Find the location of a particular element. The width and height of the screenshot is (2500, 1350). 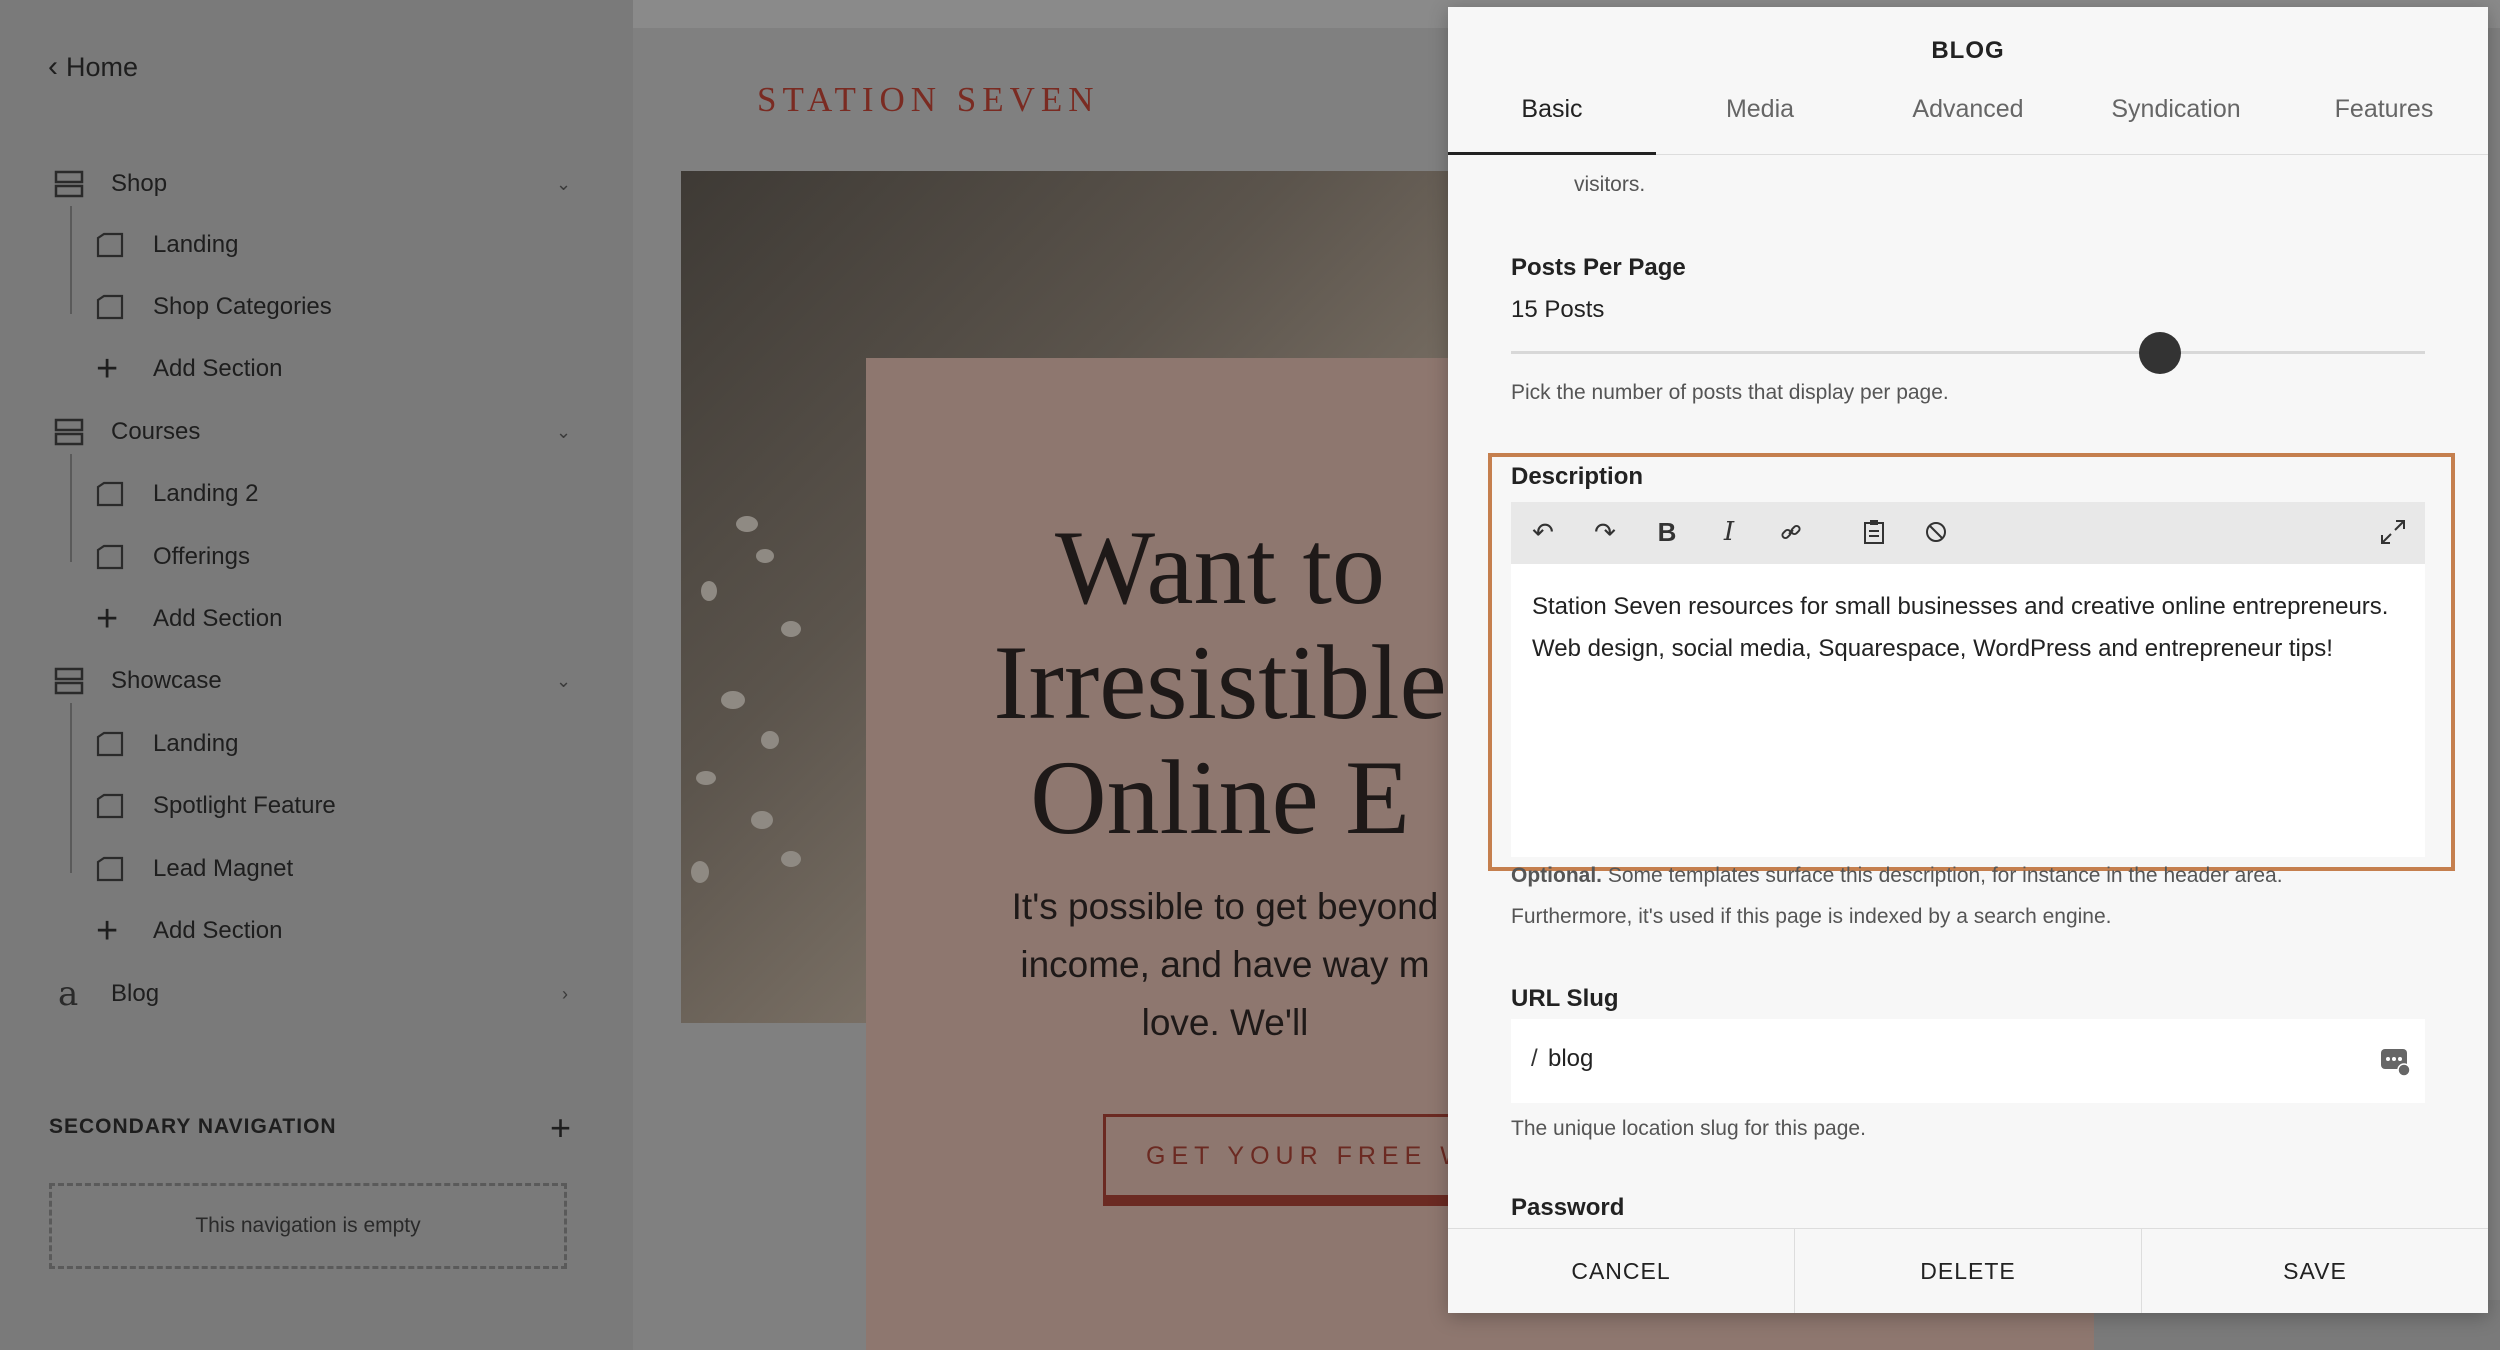

undo-icon: ↶ is located at coordinates (1543, 532).